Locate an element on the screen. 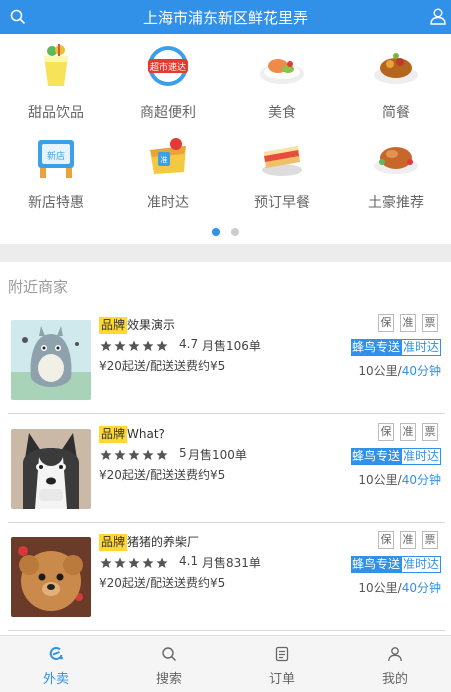 The image size is (451, 692). new-store-icon: 新店 is located at coordinates (56, 156).